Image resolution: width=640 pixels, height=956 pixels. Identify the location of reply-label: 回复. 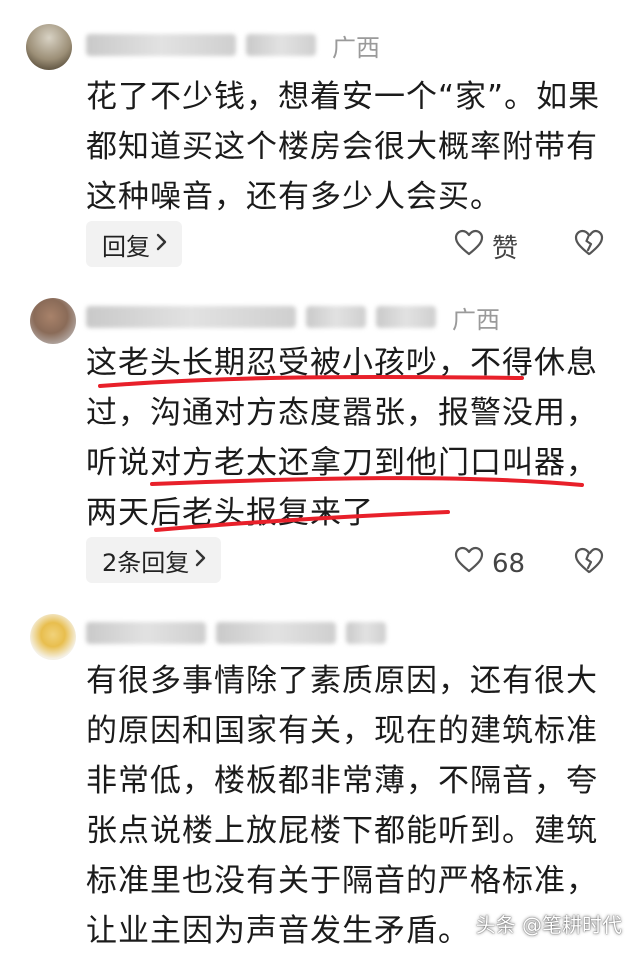
(126, 246).